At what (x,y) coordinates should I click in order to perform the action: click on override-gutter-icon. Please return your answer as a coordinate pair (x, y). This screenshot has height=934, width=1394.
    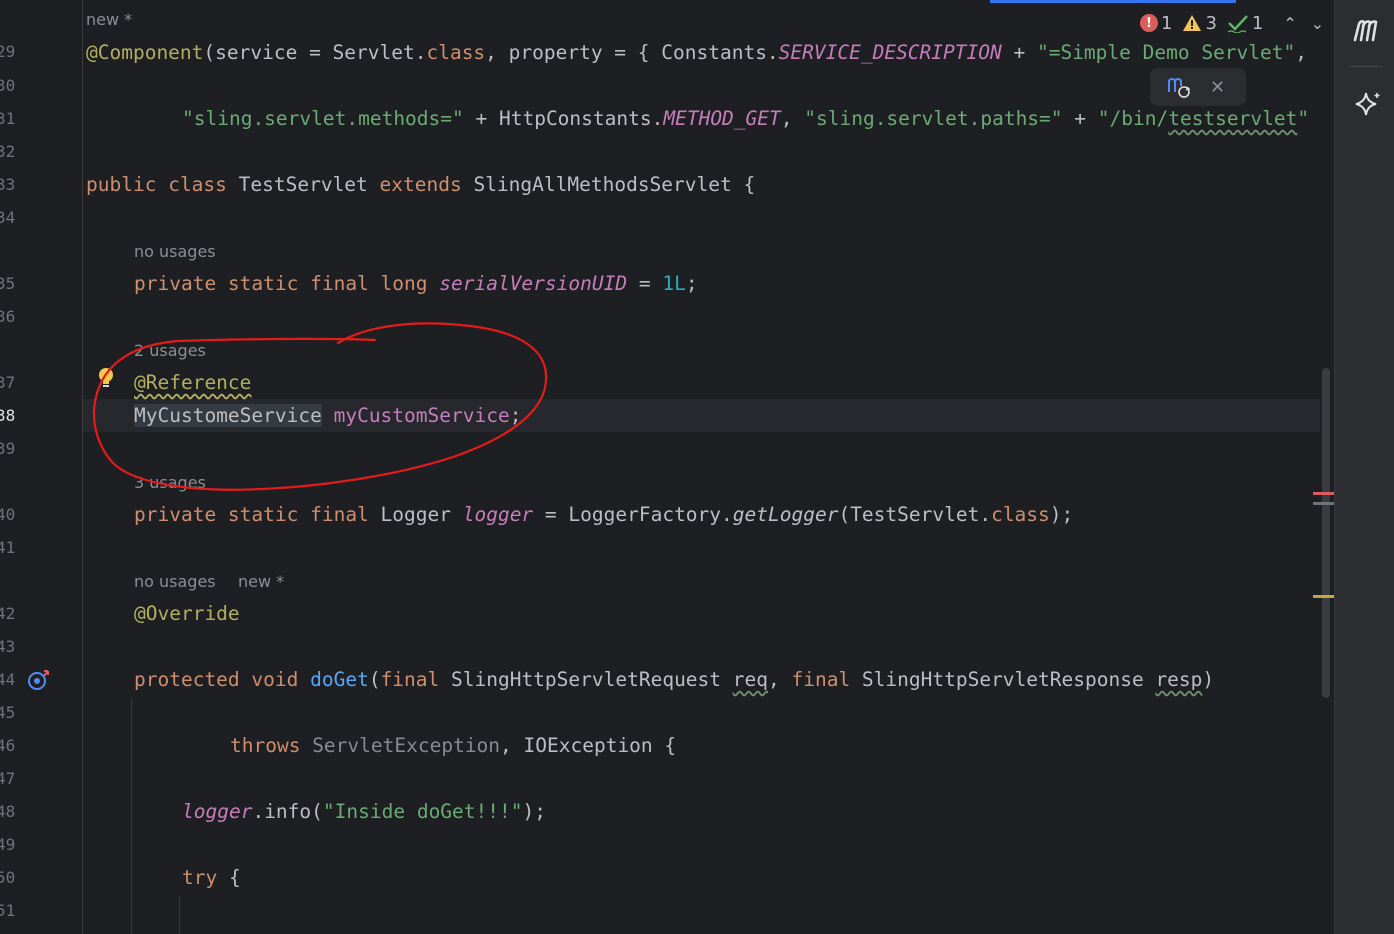
    Looking at the image, I should click on (39, 680).